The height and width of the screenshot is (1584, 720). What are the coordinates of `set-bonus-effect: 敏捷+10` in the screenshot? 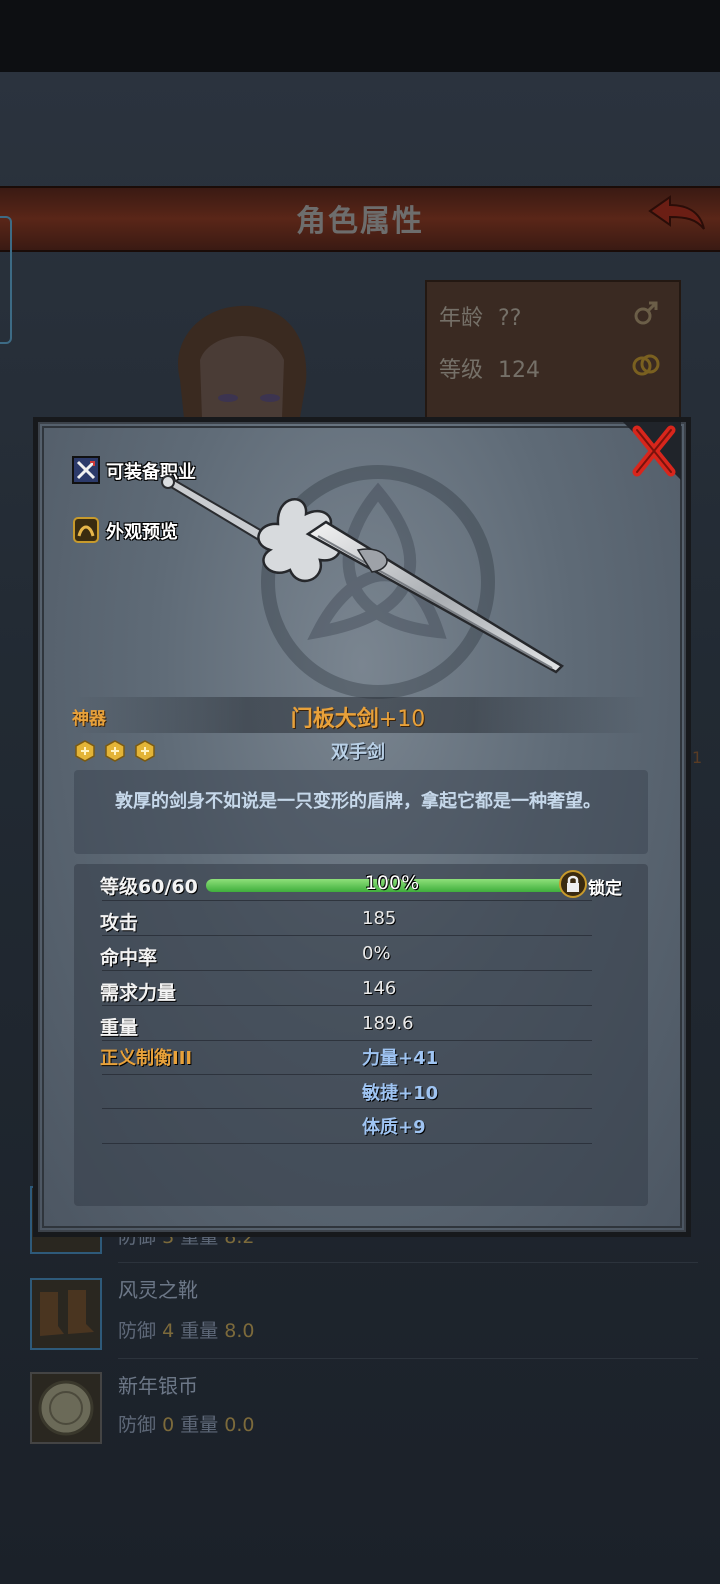 It's located at (400, 1093).